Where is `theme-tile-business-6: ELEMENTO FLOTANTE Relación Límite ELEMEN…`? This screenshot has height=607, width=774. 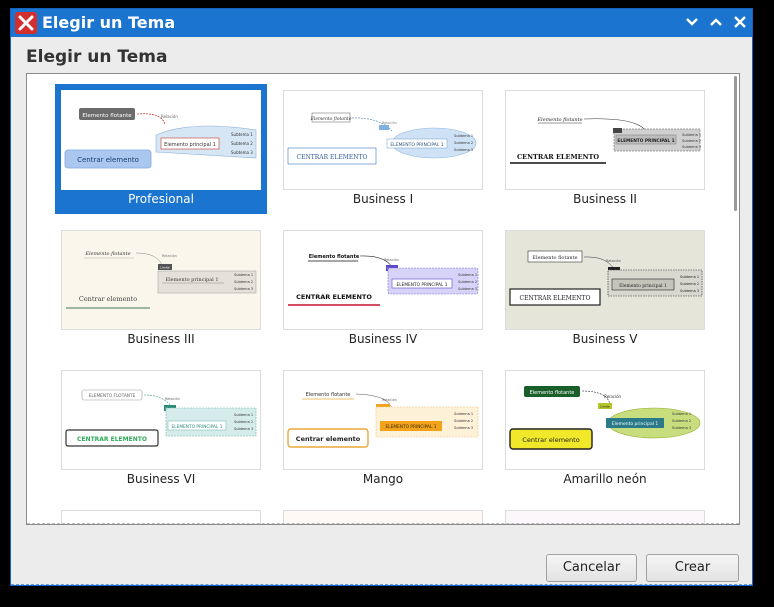
theme-tile-business-6: ELEMENTO FLOTANTE Relación Límite ELEMEN… is located at coordinates (161, 429).